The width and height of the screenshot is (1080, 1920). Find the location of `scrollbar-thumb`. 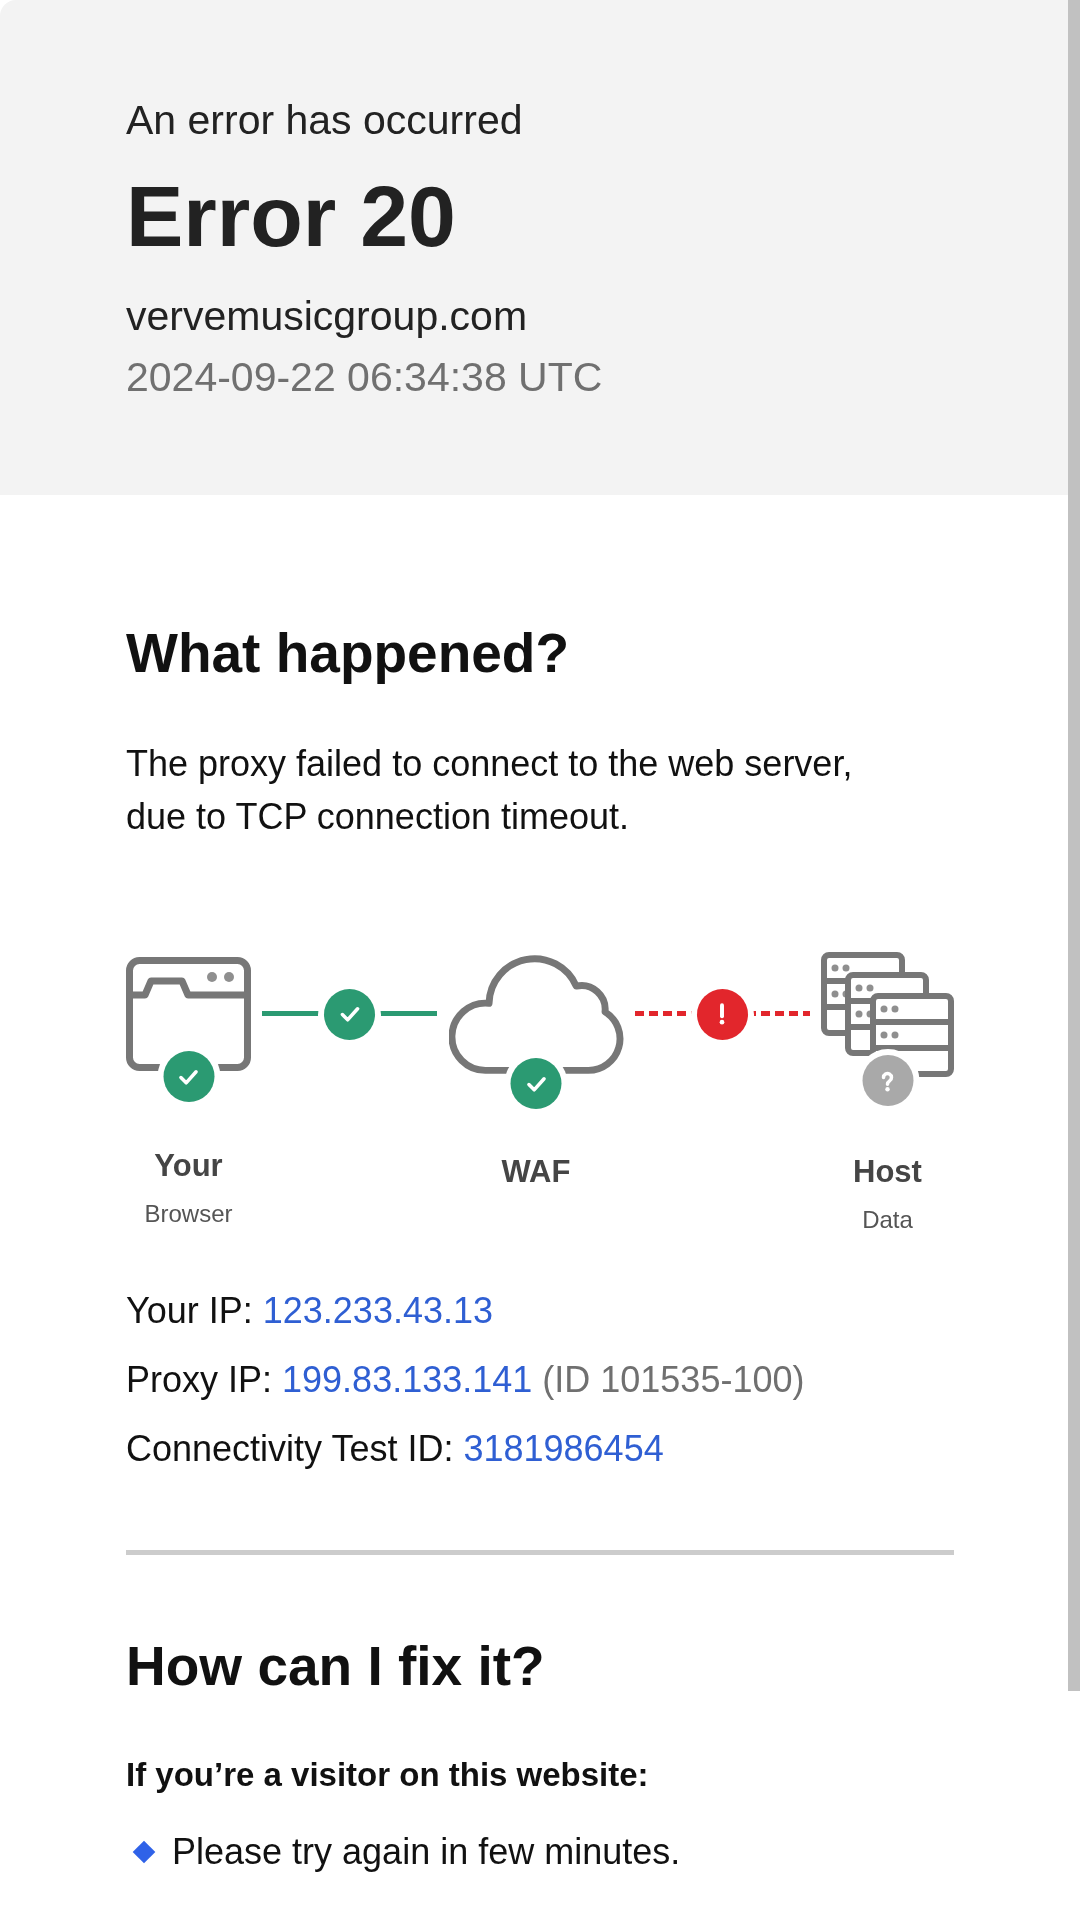

scrollbar-thumb is located at coordinates (1074, 845).